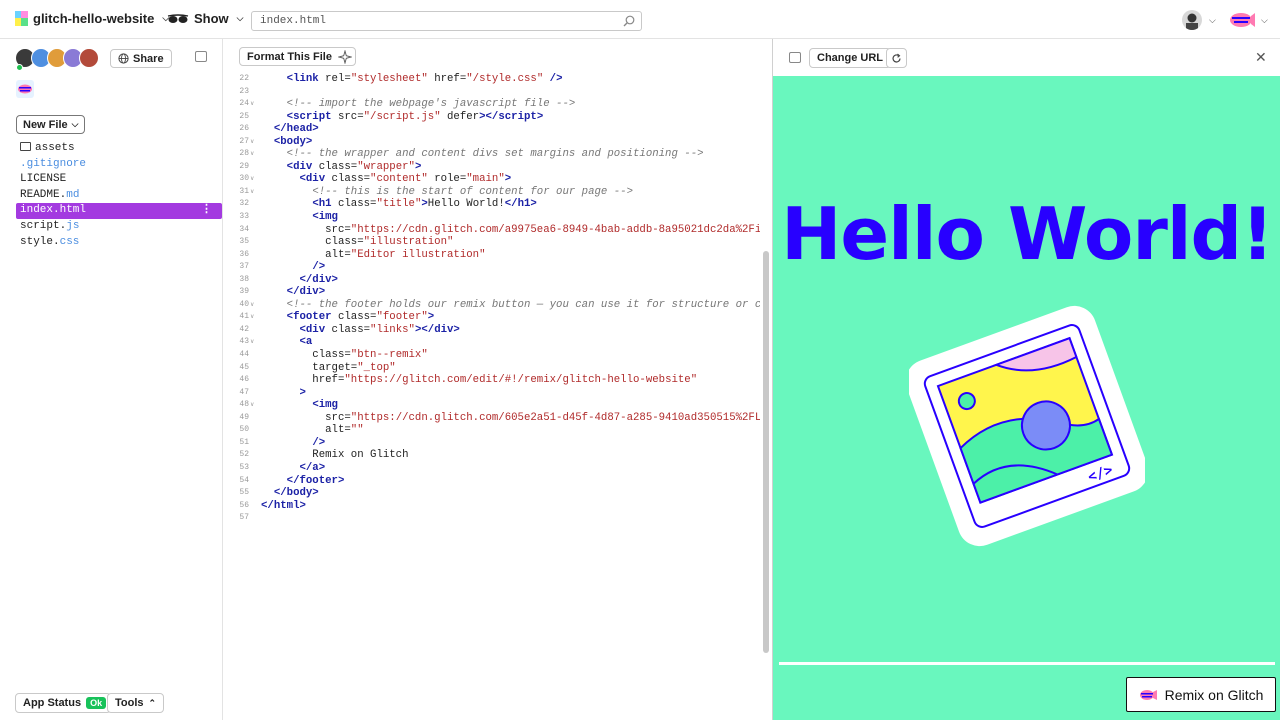 This screenshot has width=1280, height=720. I want to click on sparkle-icon, so click(344, 56).